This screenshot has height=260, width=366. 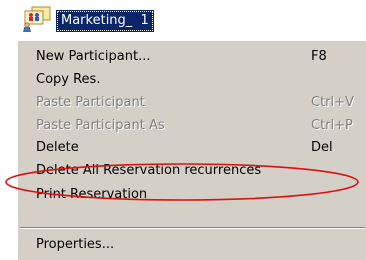 What do you see at coordinates (90, 102) in the screenshot?
I see `menu-item-label: Paste Participant` at bounding box center [90, 102].